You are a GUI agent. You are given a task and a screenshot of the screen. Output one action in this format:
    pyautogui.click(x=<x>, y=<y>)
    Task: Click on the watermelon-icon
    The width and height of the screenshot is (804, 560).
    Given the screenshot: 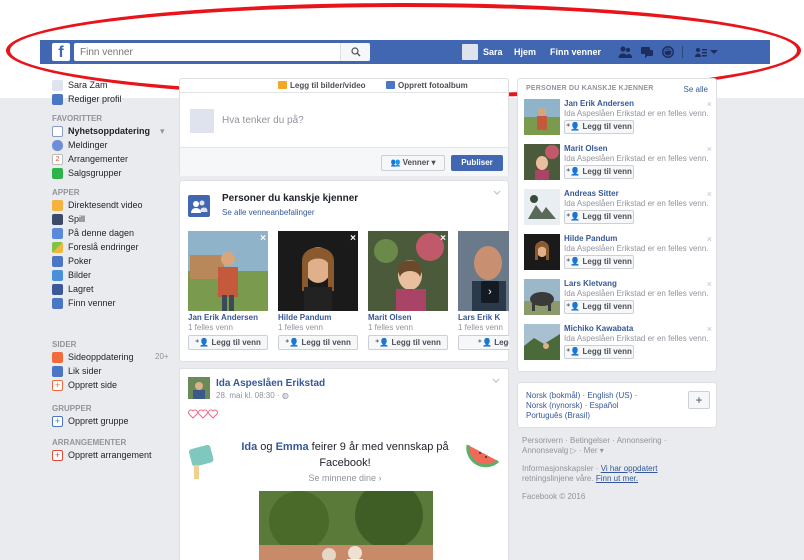 What is the action you would take?
    pyautogui.click(x=483, y=456)
    